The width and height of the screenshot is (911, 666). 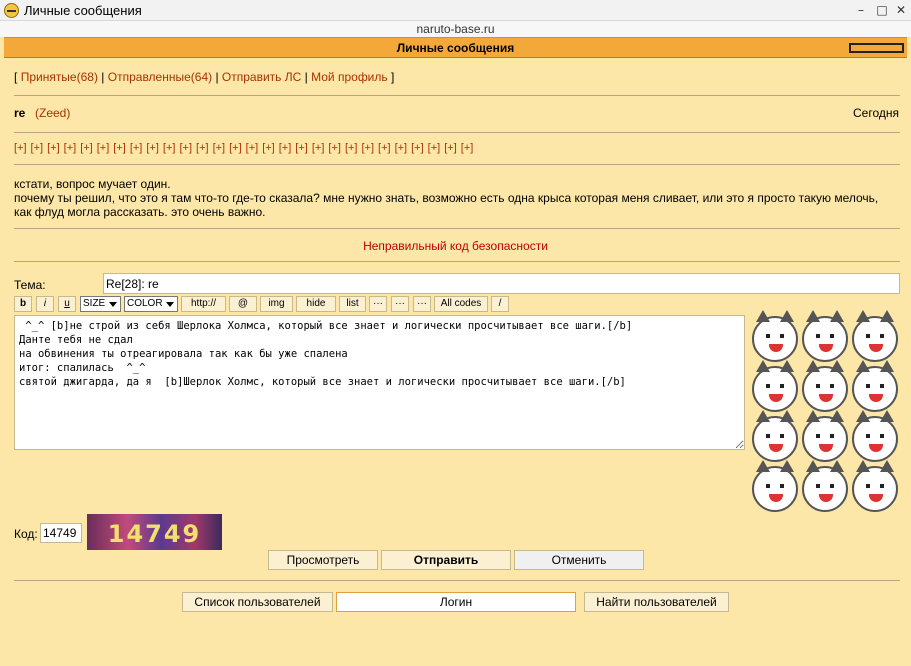 I want to click on message-author-link: (Zeed), so click(x=52, y=113).